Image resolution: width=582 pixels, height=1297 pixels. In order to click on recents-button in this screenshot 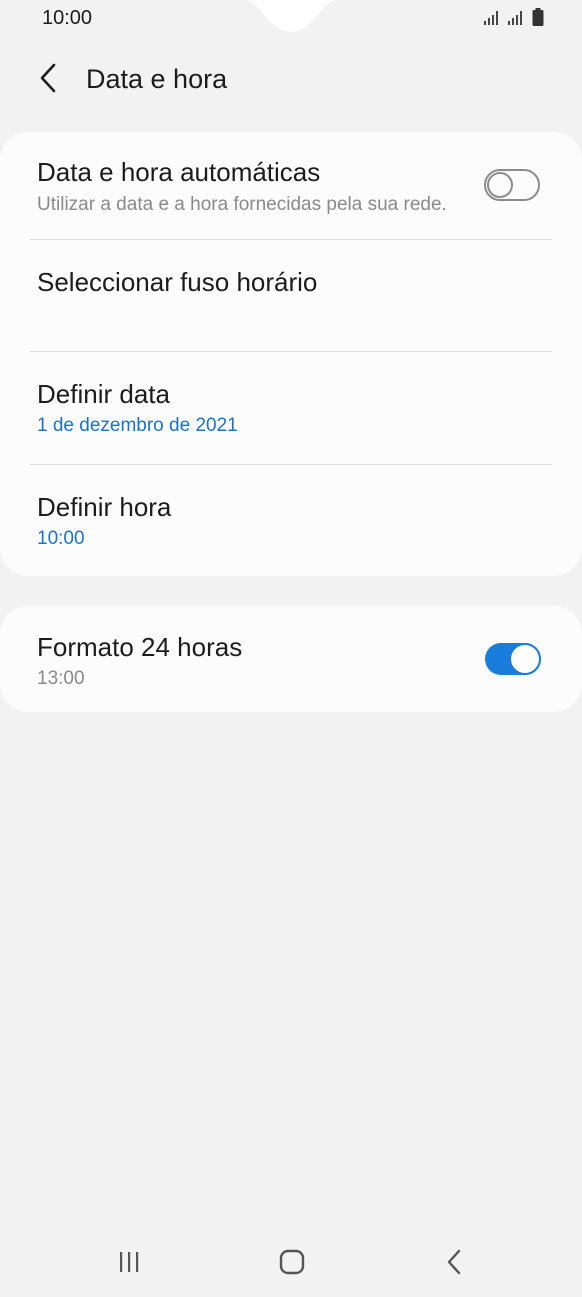, I will do `click(129, 1262)`.